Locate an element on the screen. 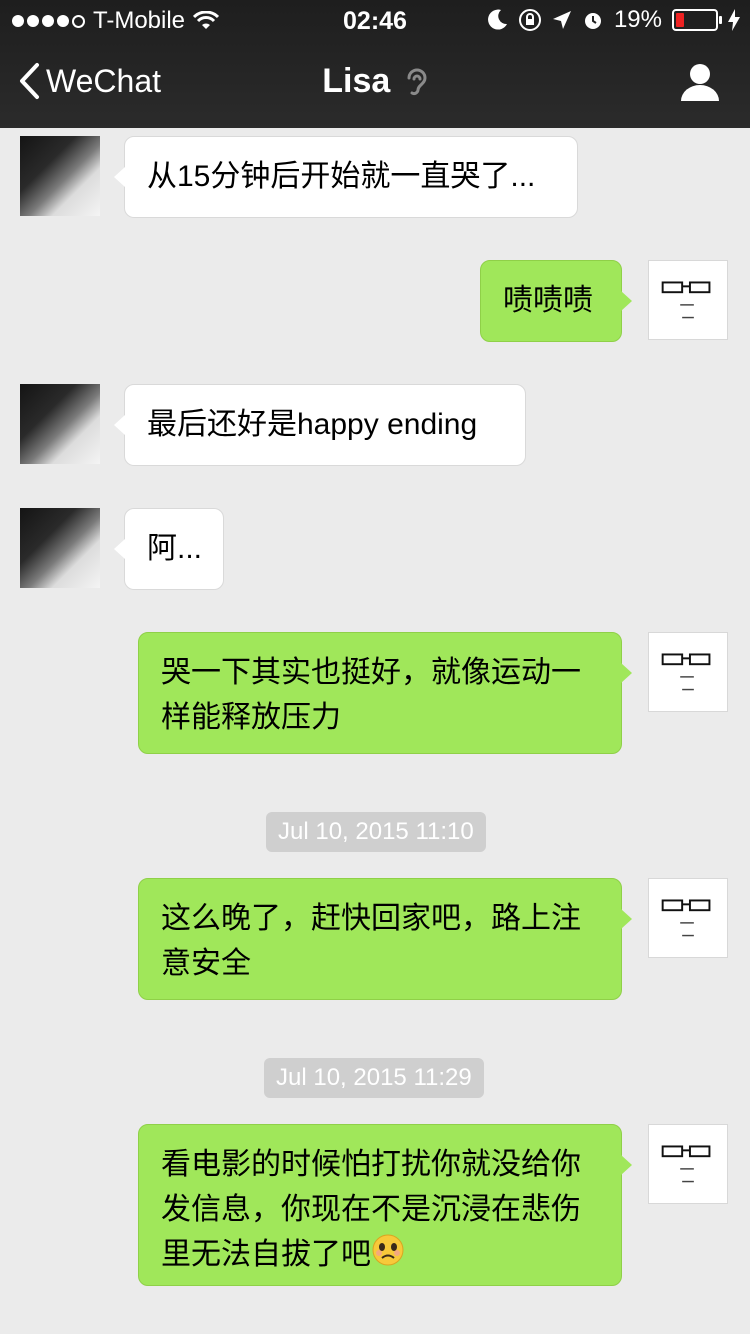 The image size is (750, 1334). message-bubble-sent: 啧啧啧 is located at coordinates (556, 301).